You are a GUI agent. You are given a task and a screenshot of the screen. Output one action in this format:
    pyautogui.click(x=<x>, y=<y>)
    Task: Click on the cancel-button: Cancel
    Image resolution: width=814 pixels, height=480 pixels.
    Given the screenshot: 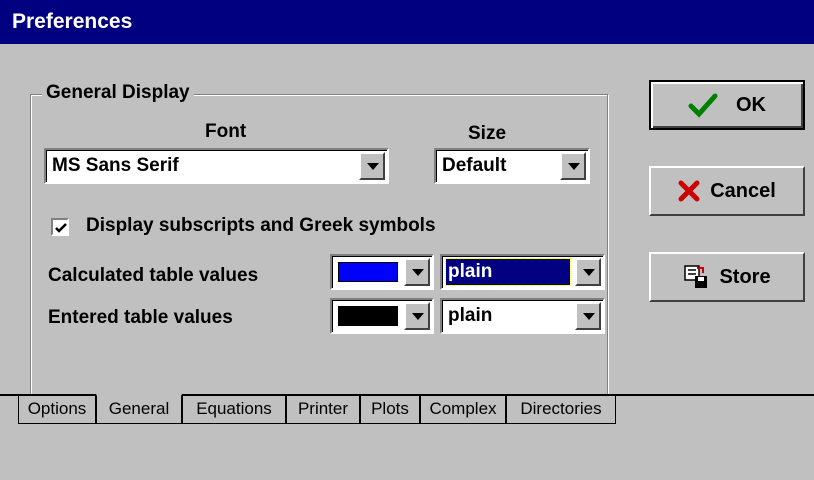 What is the action you would take?
    pyautogui.click(x=727, y=191)
    